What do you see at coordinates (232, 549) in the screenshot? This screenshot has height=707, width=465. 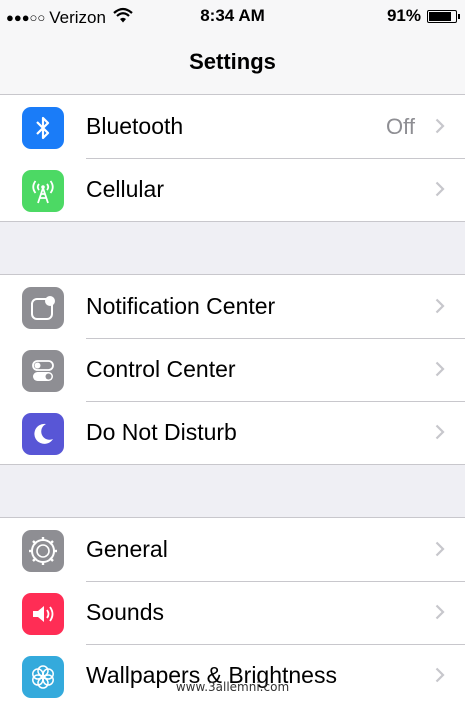 I see `settings-row-general: General` at bounding box center [232, 549].